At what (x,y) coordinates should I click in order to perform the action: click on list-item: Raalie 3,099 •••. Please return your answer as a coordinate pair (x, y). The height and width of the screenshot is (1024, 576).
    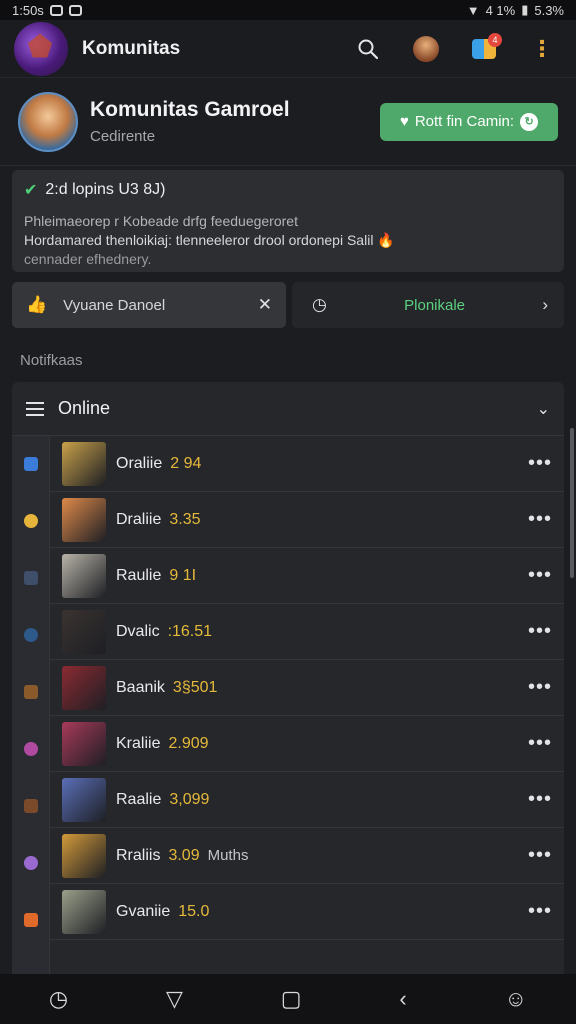
    Looking at the image, I should click on (307, 800).